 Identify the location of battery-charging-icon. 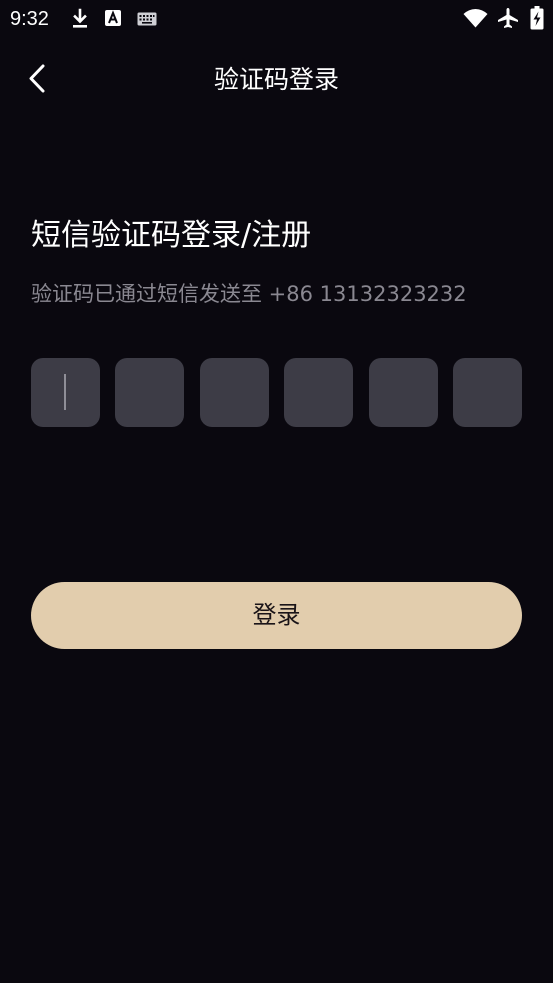
(537, 20).